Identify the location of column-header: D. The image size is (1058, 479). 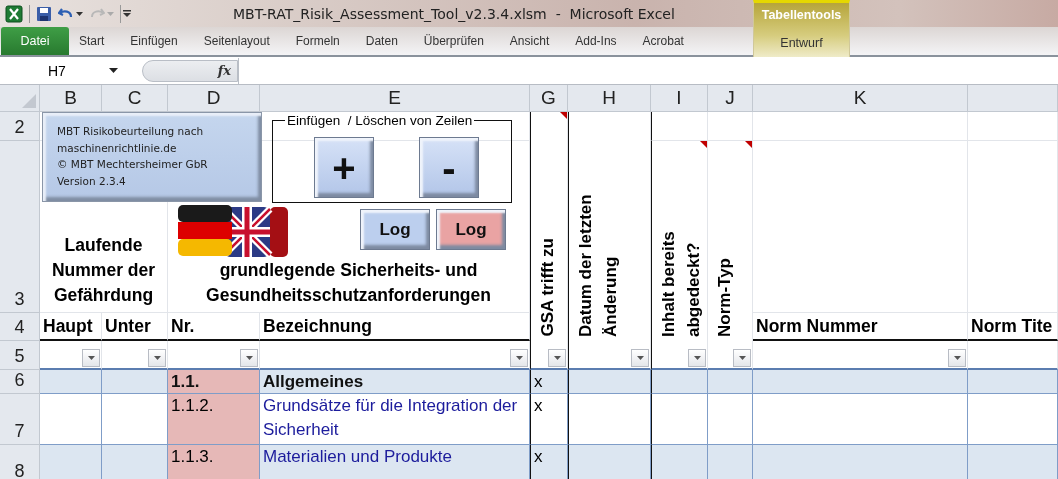
(214, 98).